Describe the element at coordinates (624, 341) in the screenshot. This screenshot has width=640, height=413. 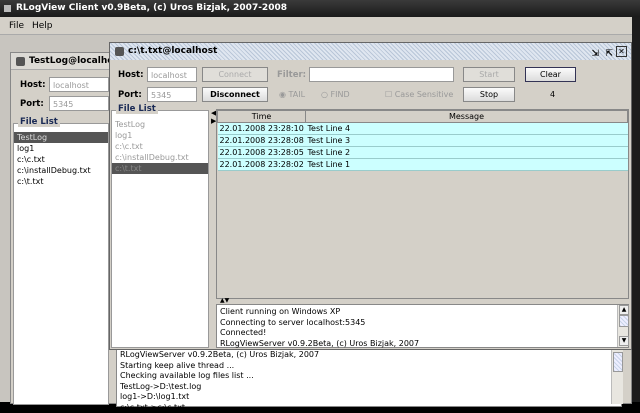
I see `scroll-down-icon: ▼` at that location.